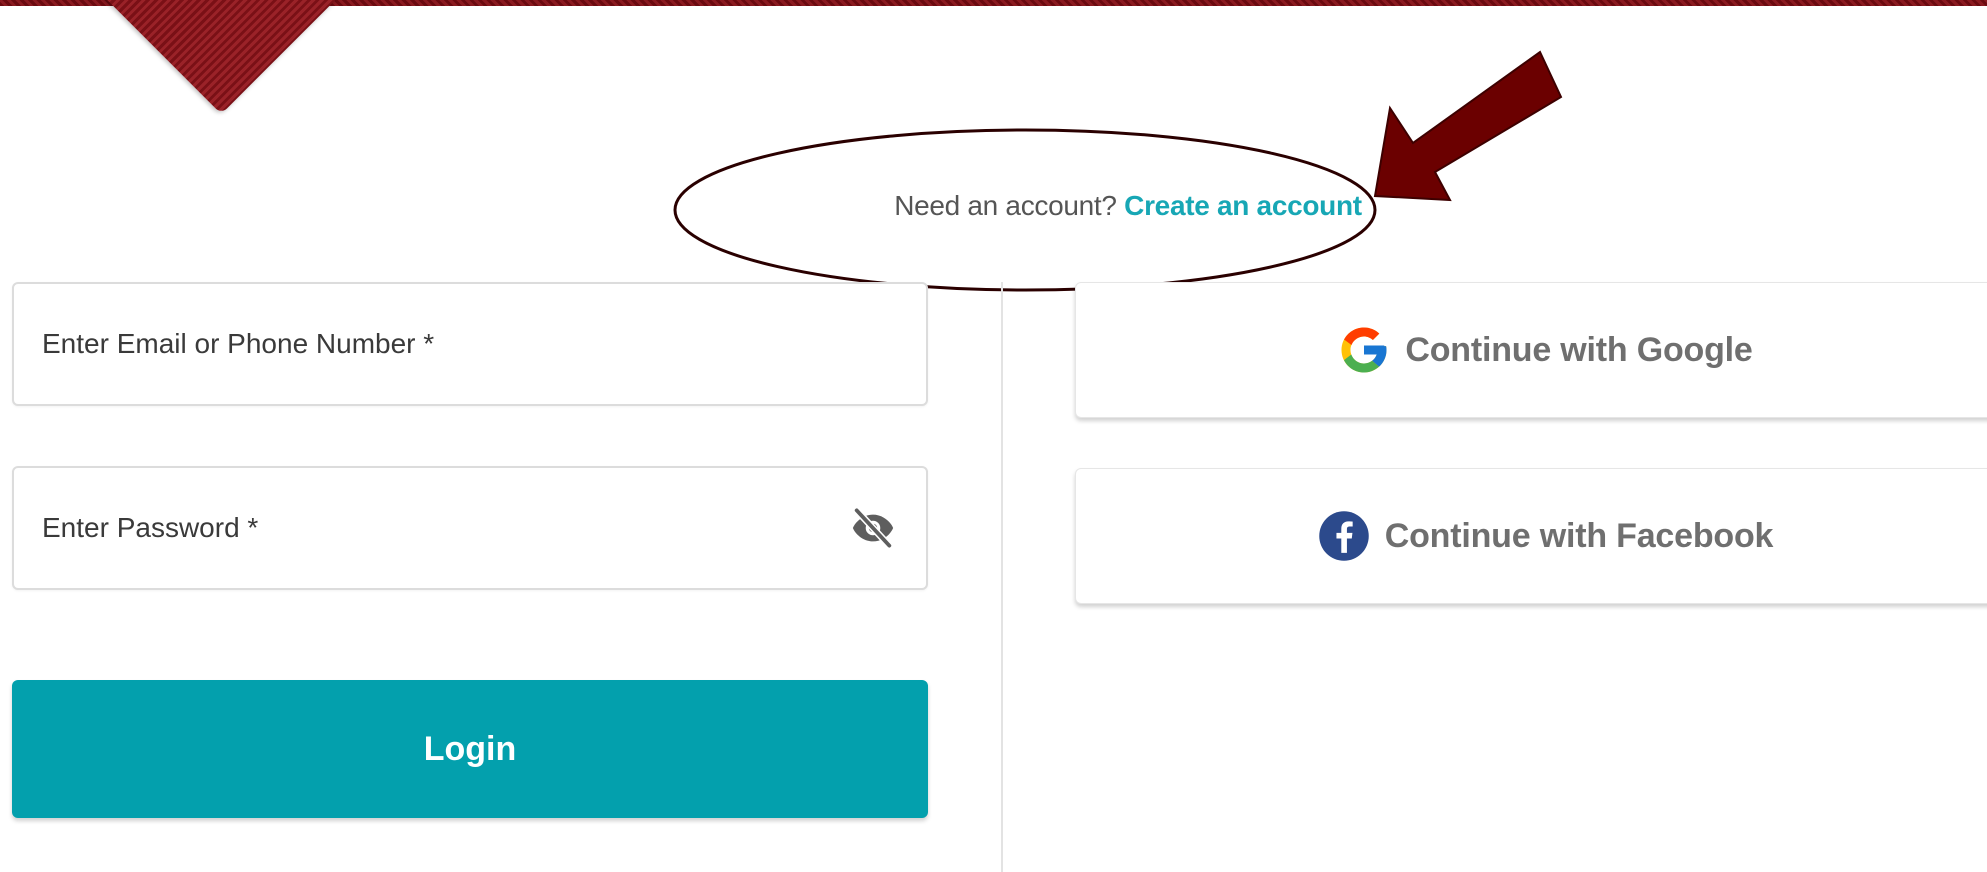 This screenshot has width=1987, height=872. I want to click on continue-with-google-button: Continue with Google, so click(1531, 350).